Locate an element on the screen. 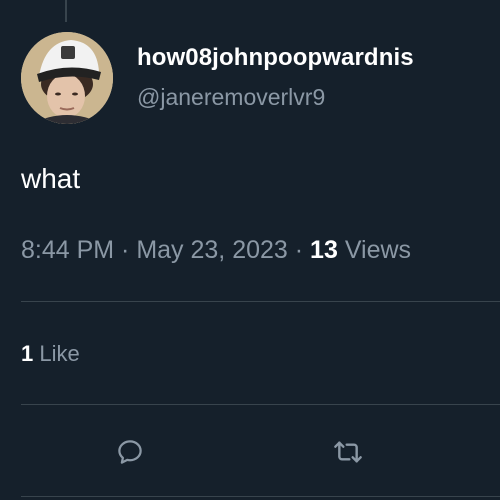  author-display-name: how08johnpoopwardnis is located at coordinates (275, 58).